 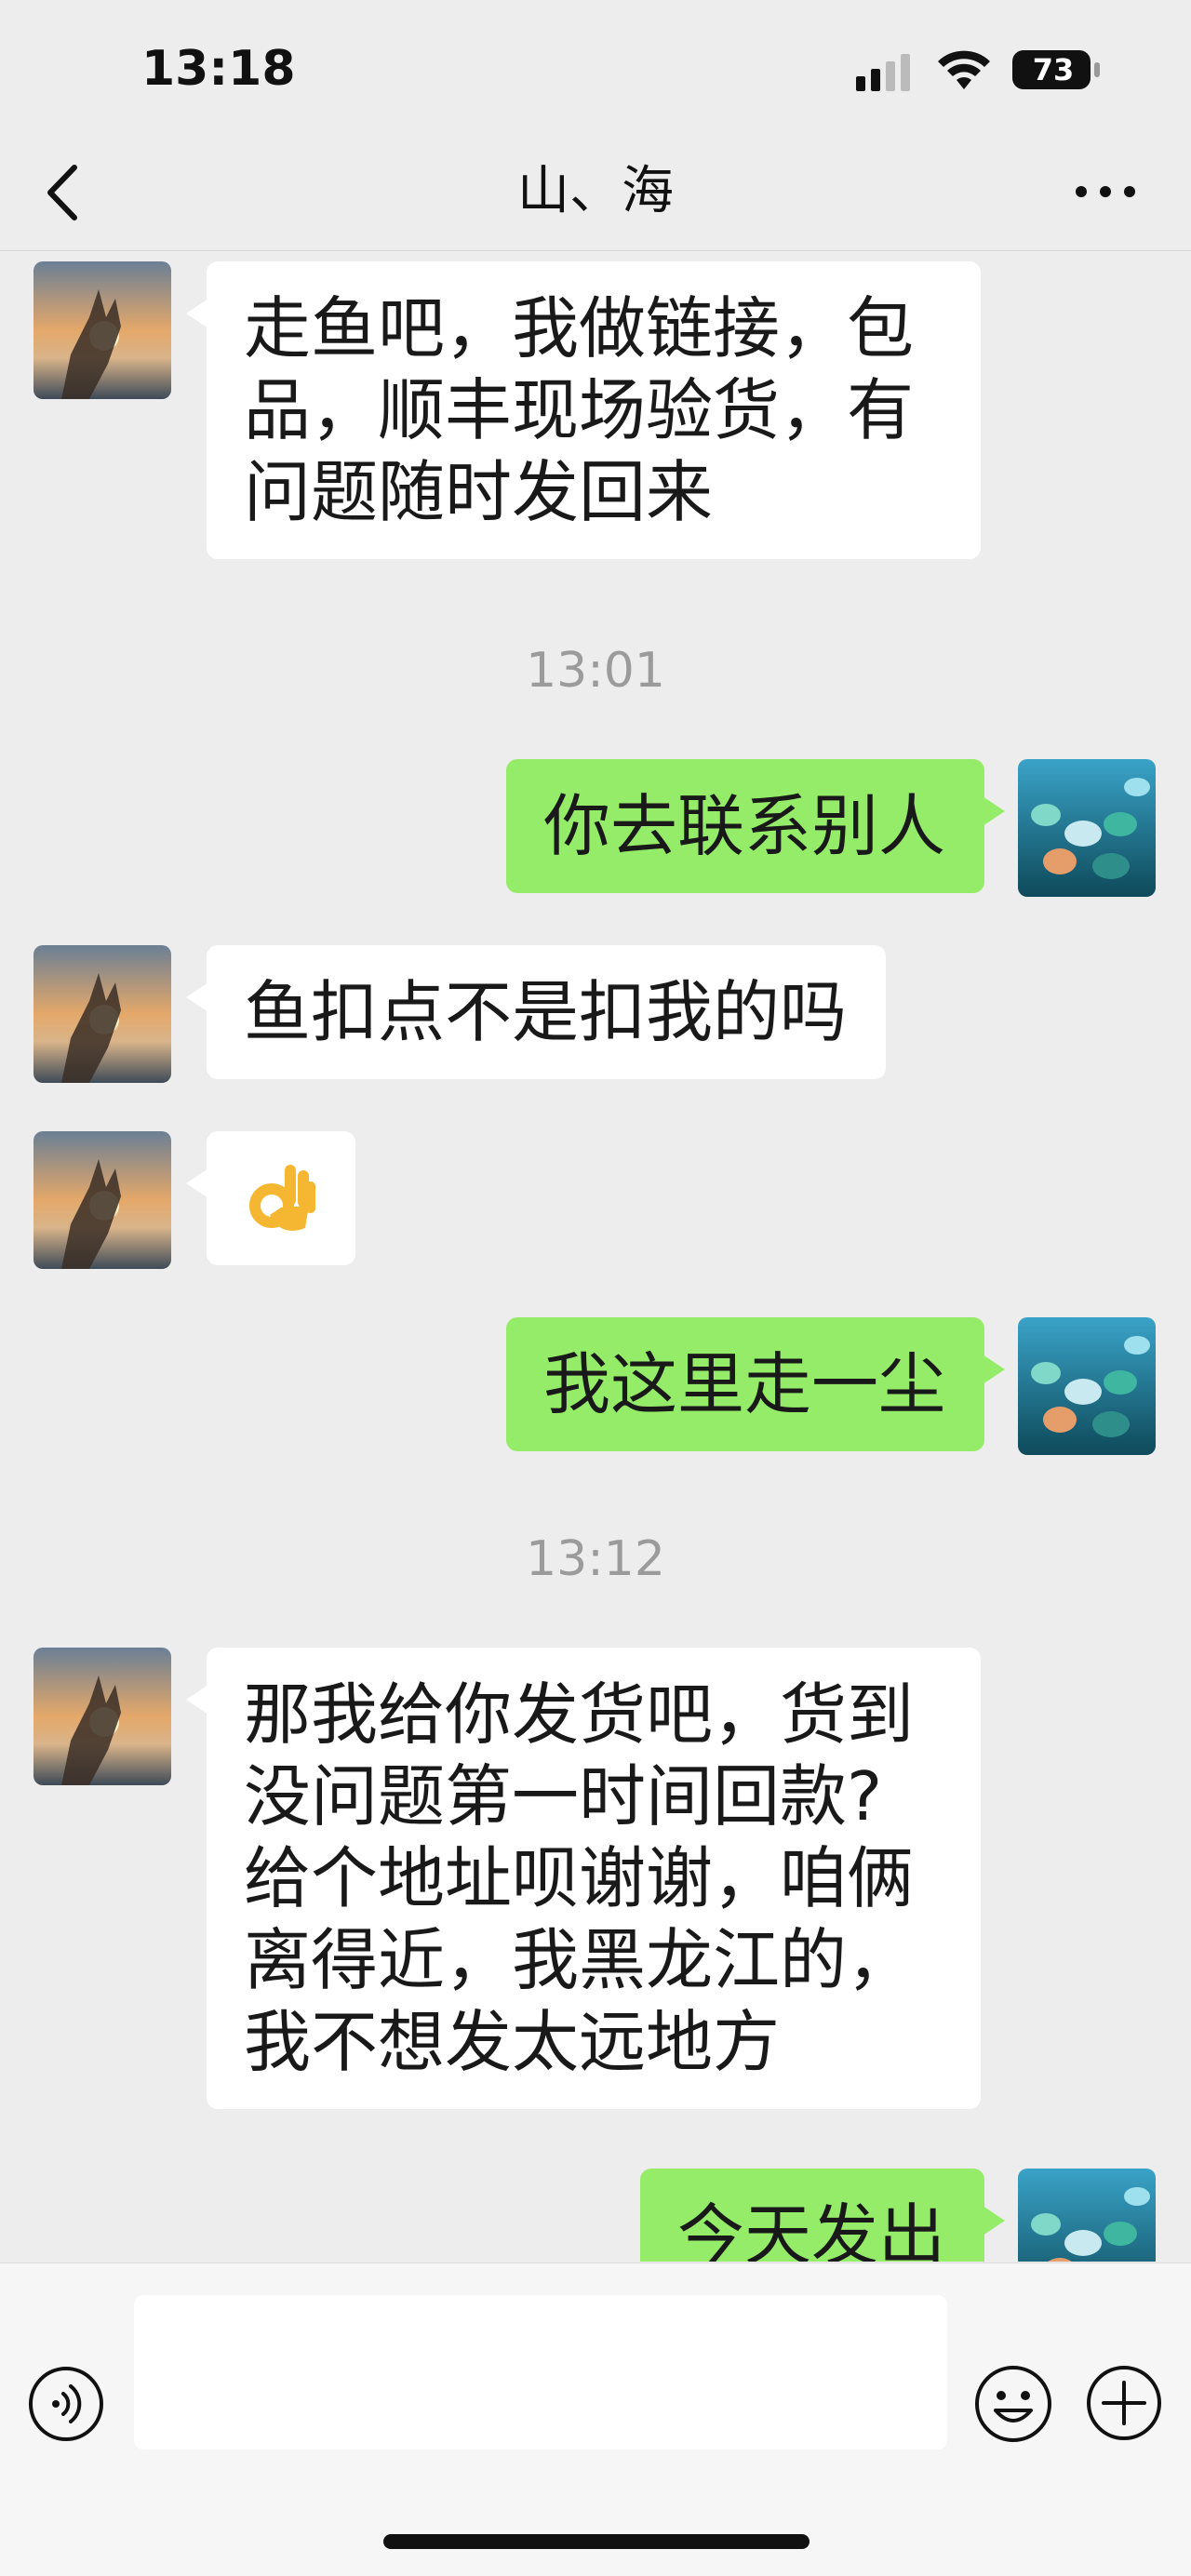 I want to click on input-bar, so click(x=595, y=2419).